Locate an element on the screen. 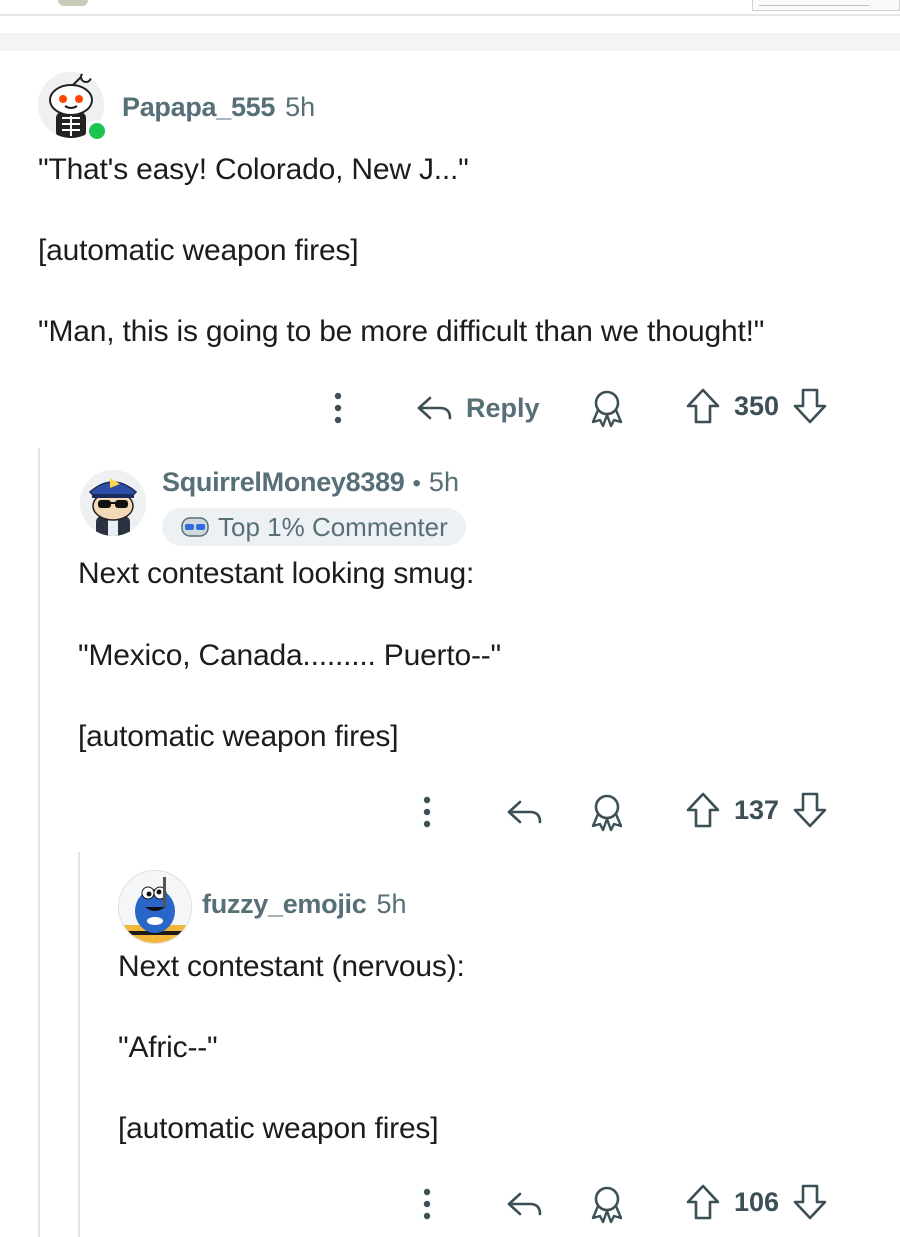  comment-paragraph: "Afric--" is located at coordinates (168, 1047).